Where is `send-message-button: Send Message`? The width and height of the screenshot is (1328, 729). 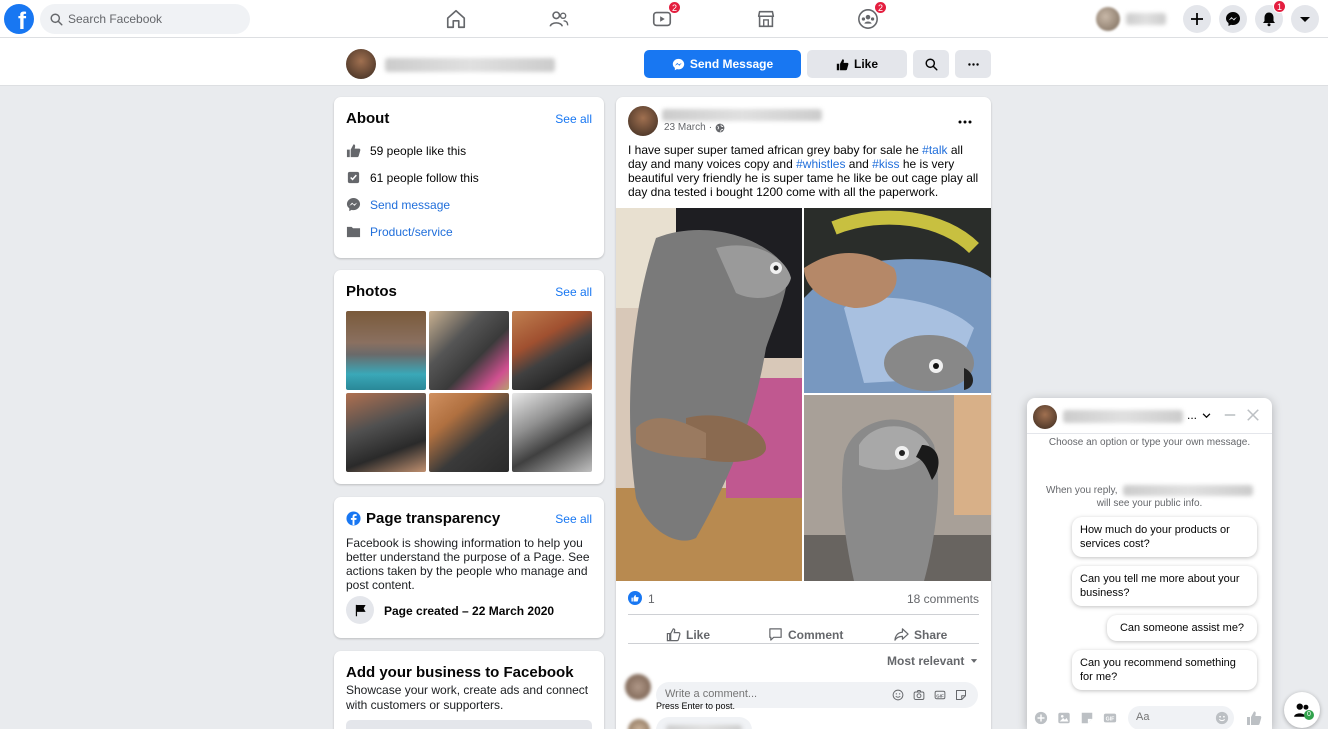 send-message-button: Send Message is located at coordinates (722, 64).